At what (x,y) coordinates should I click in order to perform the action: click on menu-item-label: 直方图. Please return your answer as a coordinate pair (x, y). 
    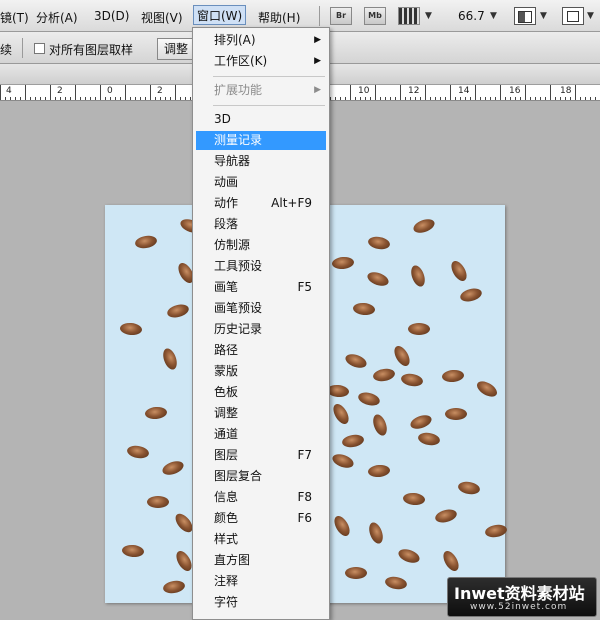
    Looking at the image, I should click on (232, 560).